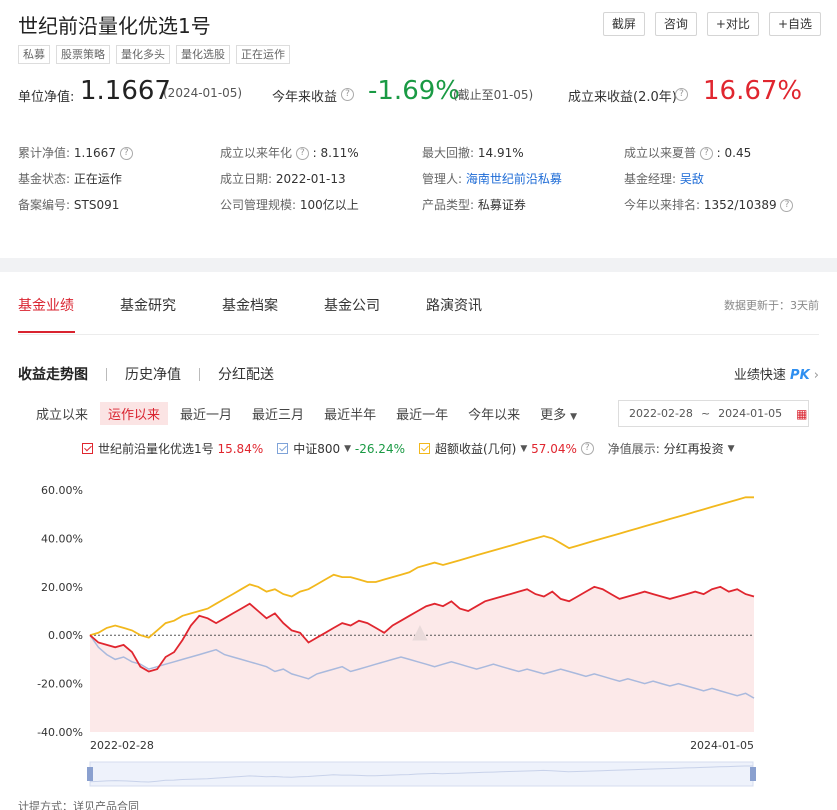  I want to click on subtab-history-nav: 历史净值, so click(153, 374).